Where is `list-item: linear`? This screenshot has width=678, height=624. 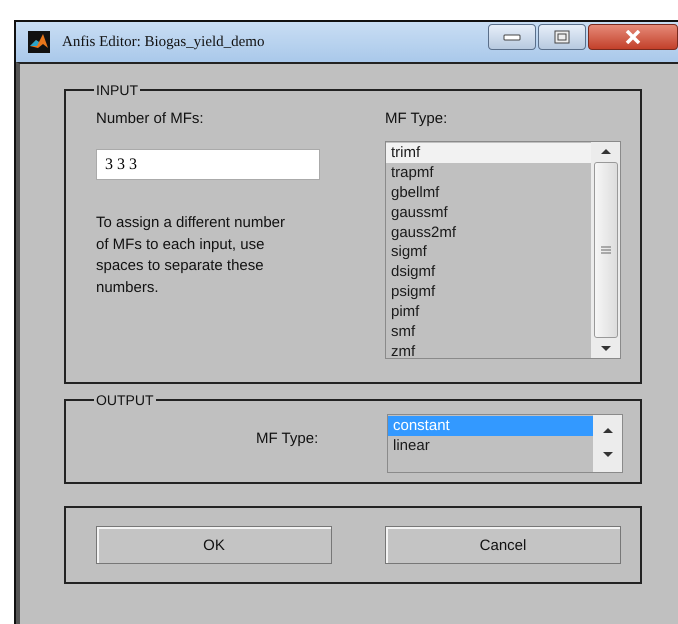 list-item: linear is located at coordinates (490, 446).